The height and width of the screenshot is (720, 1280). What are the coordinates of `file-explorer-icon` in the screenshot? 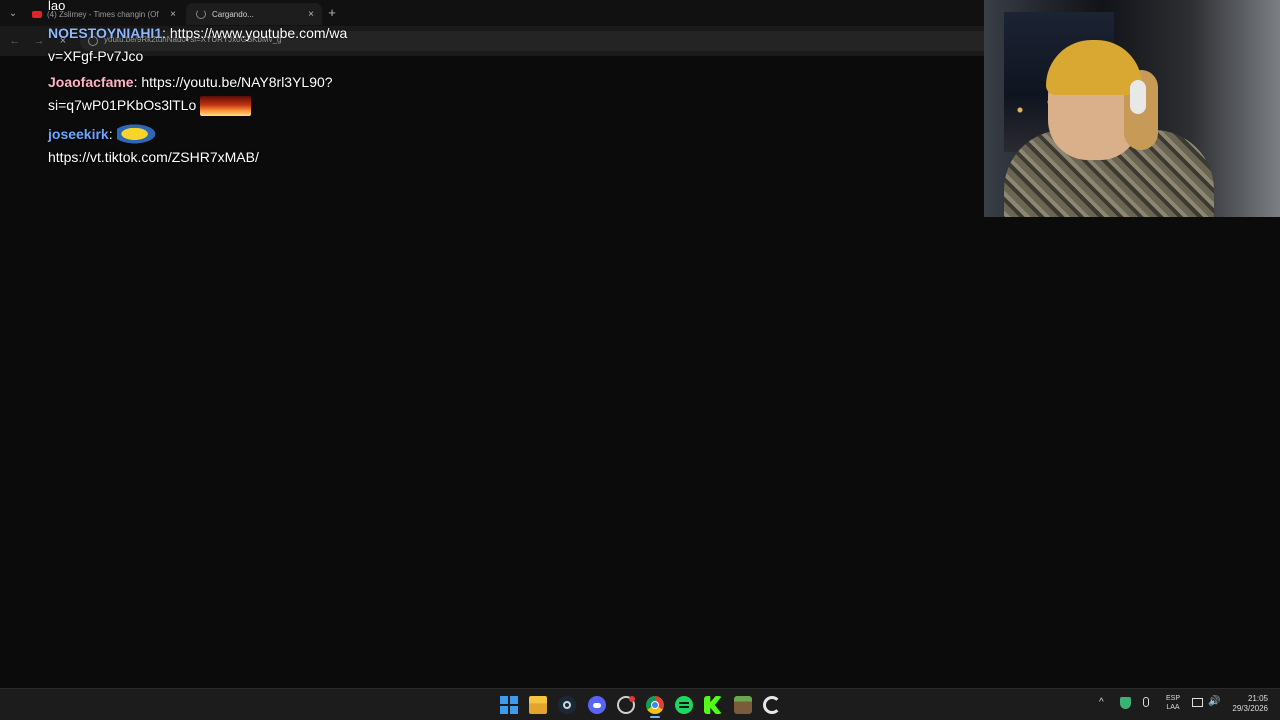 It's located at (538, 705).